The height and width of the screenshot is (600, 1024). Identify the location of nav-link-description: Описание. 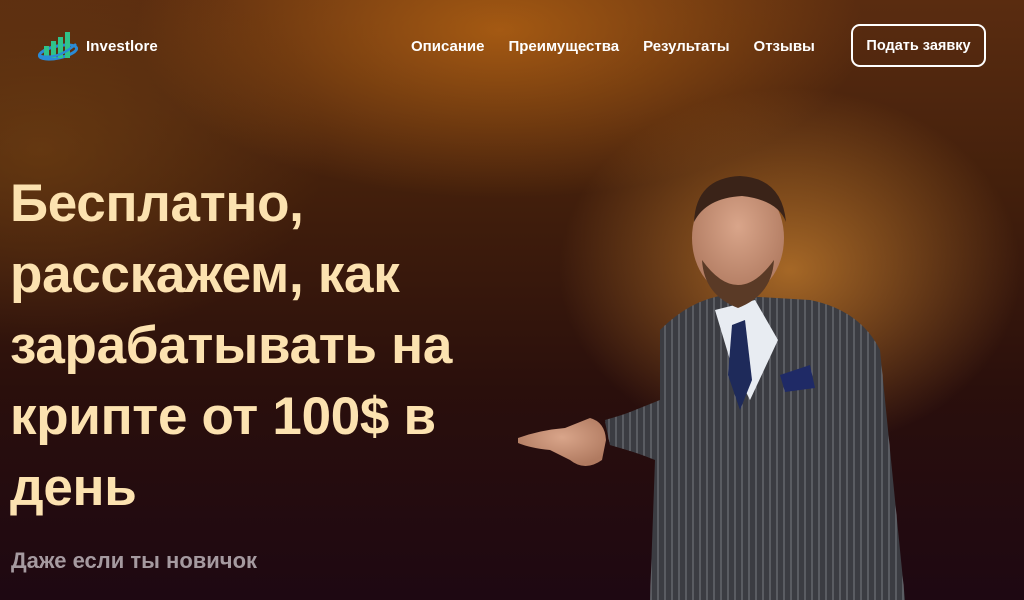
(447, 46).